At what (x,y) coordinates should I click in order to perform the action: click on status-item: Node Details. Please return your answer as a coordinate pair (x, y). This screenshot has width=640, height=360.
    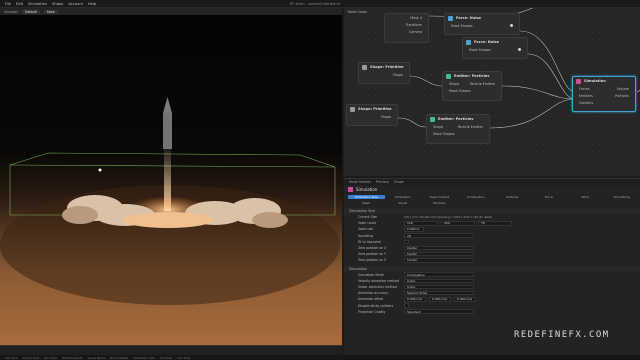
    Looking at the image, I should click on (119, 357).